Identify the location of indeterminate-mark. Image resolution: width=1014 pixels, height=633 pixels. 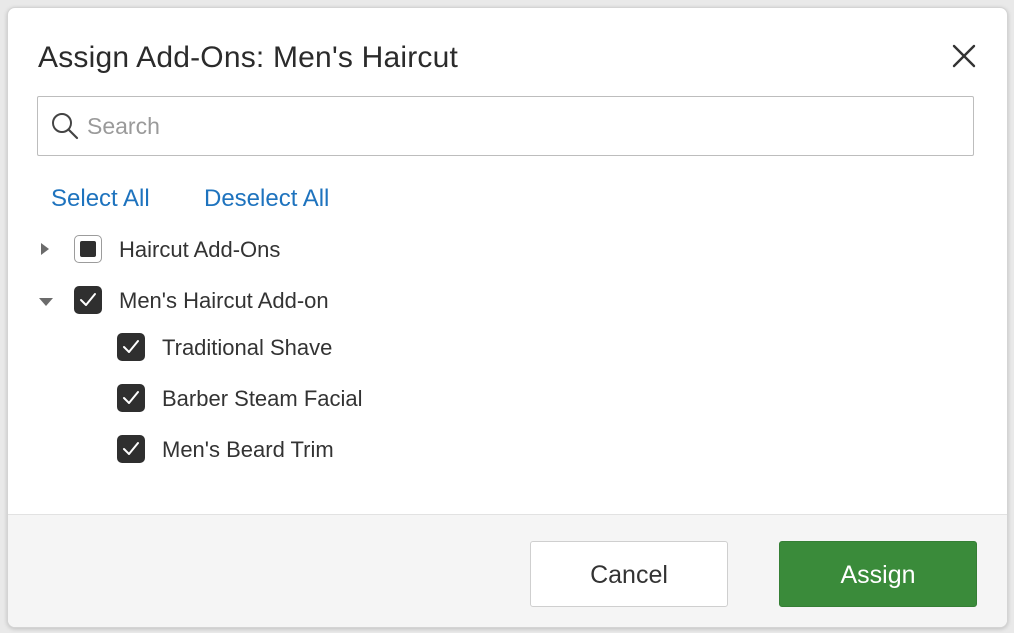
(88, 249).